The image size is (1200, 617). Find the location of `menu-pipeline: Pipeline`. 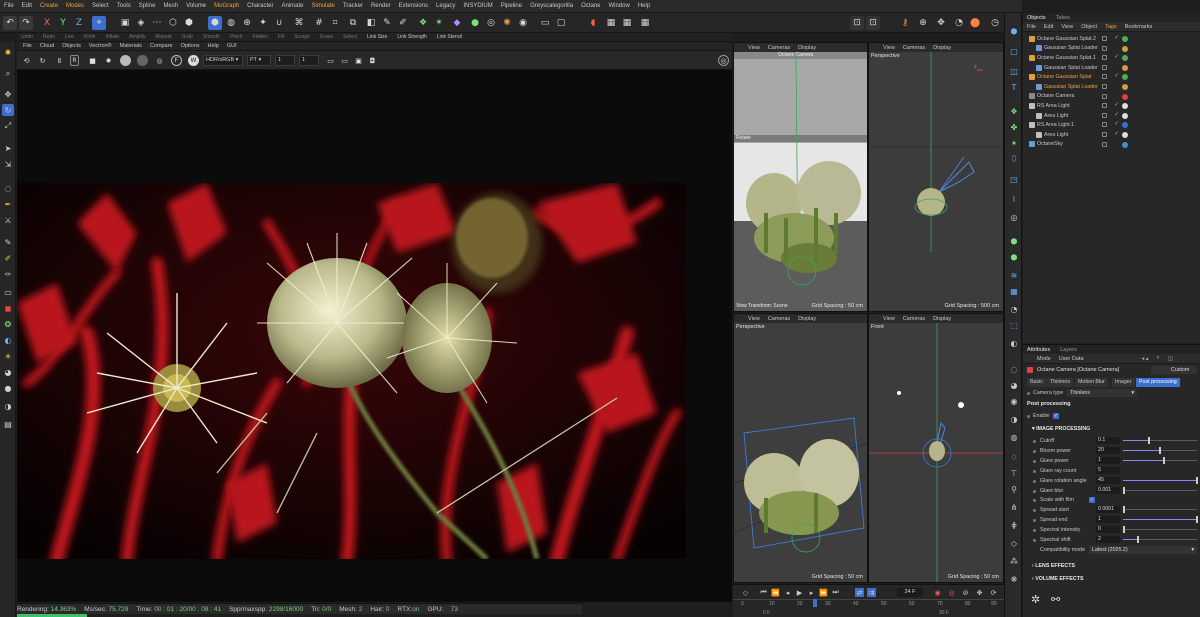

menu-pipeline: Pipeline is located at coordinates (511, 6).